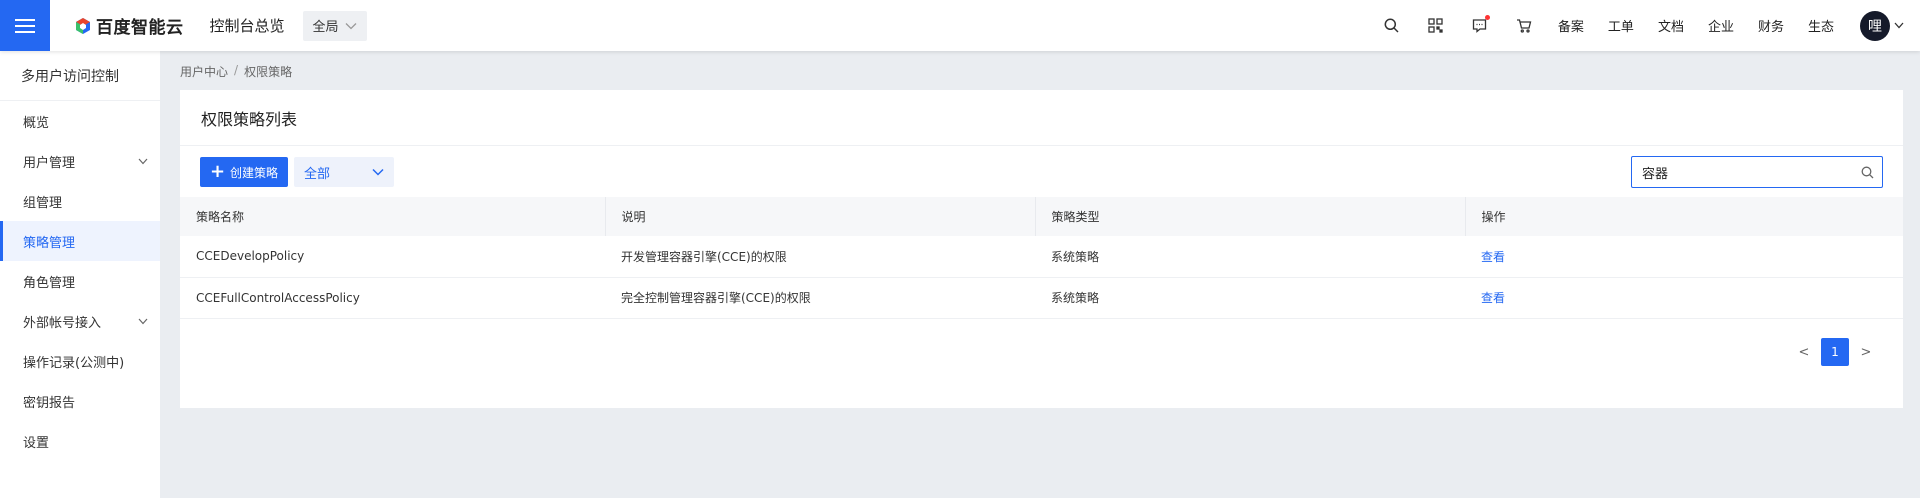  What do you see at coordinates (49, 403) in the screenshot?
I see `sidebar-item-label: 密钥报告` at bounding box center [49, 403].